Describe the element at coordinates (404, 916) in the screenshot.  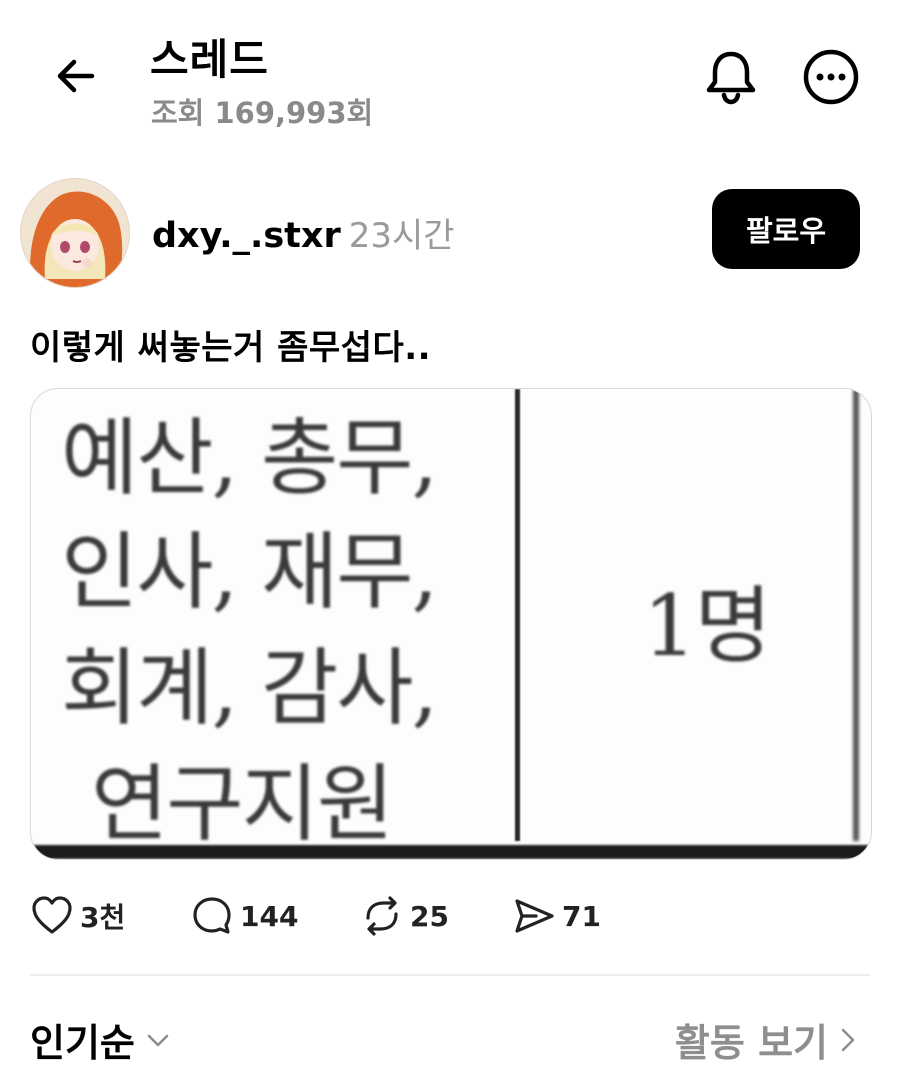
I see `repost-button: 25` at that location.